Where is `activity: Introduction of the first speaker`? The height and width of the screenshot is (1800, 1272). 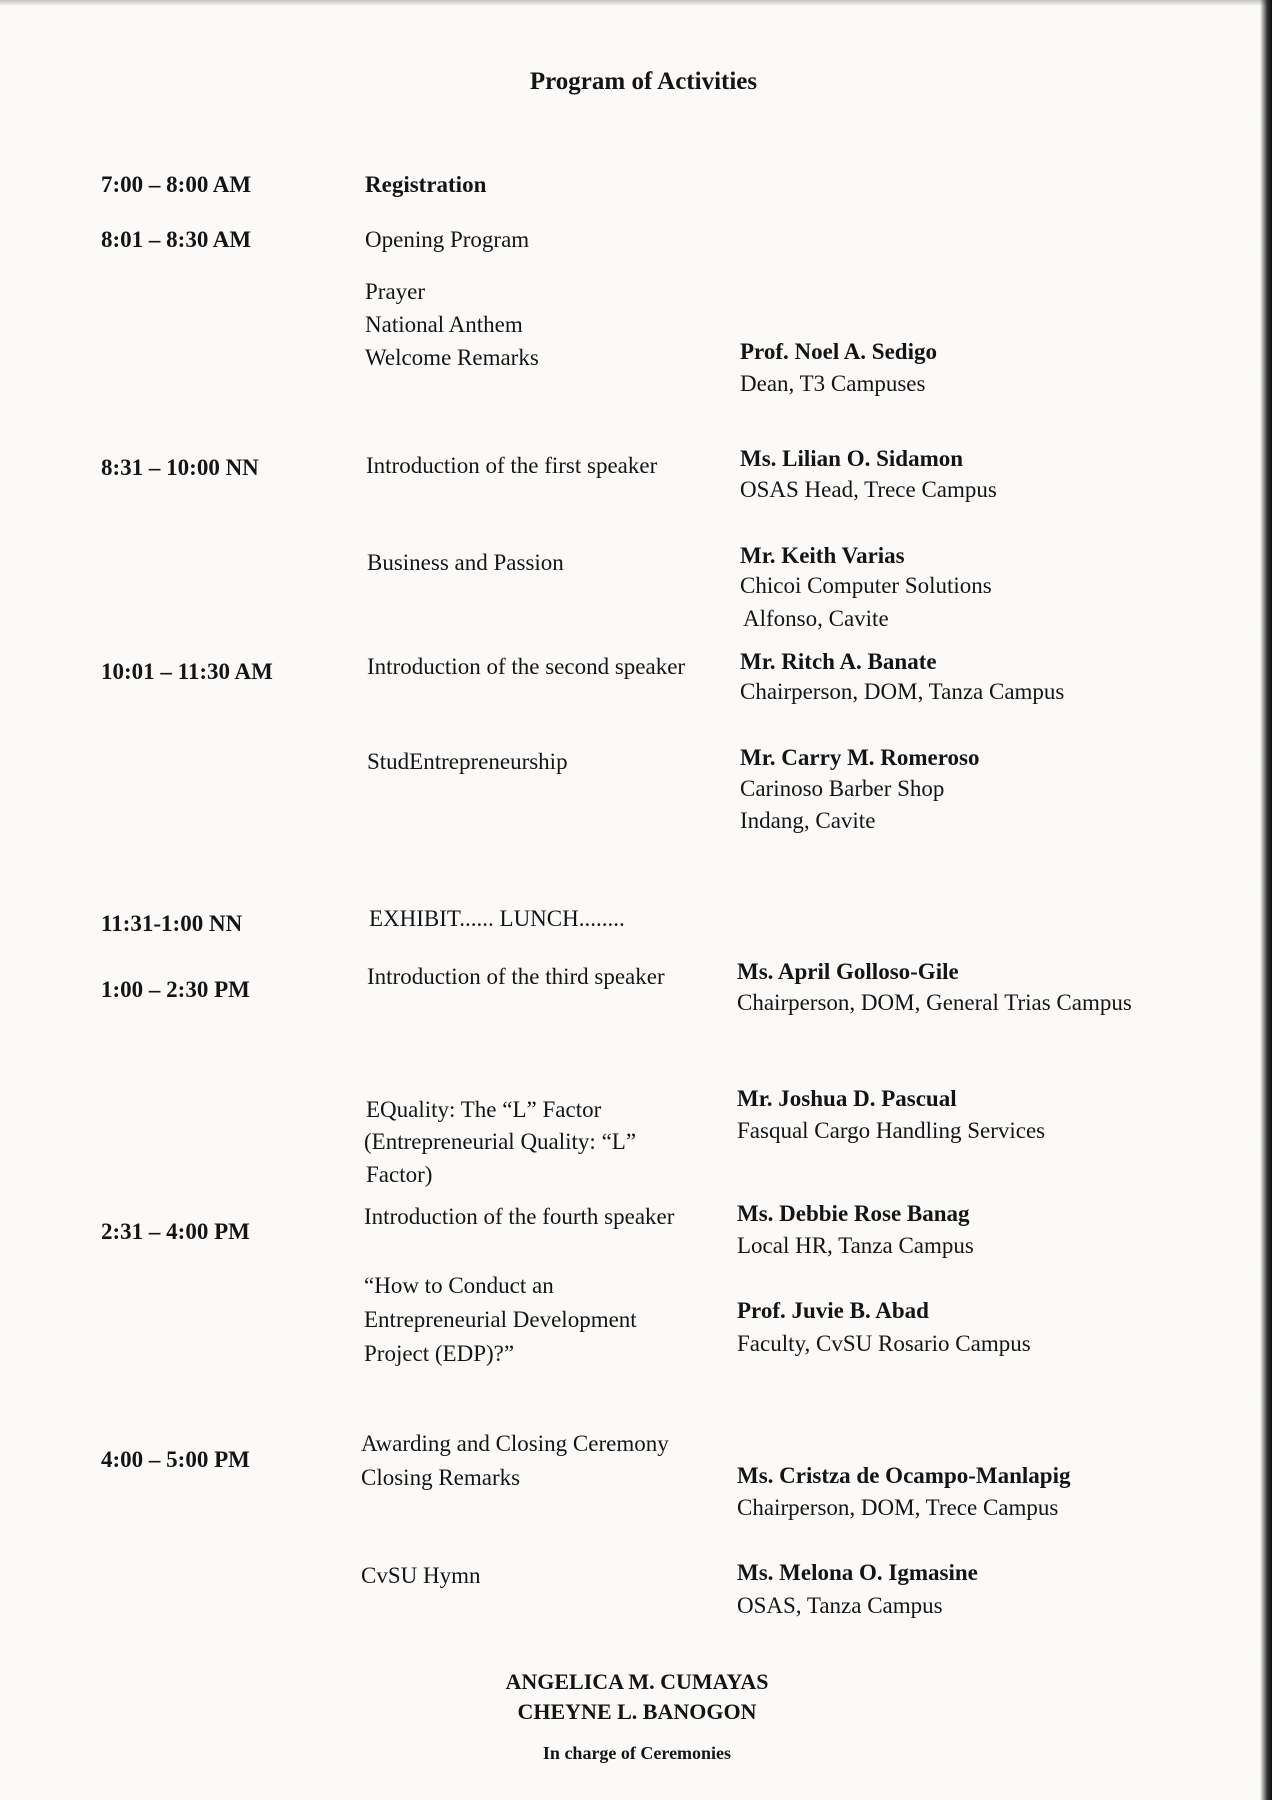 activity: Introduction of the first speaker is located at coordinates (512, 465).